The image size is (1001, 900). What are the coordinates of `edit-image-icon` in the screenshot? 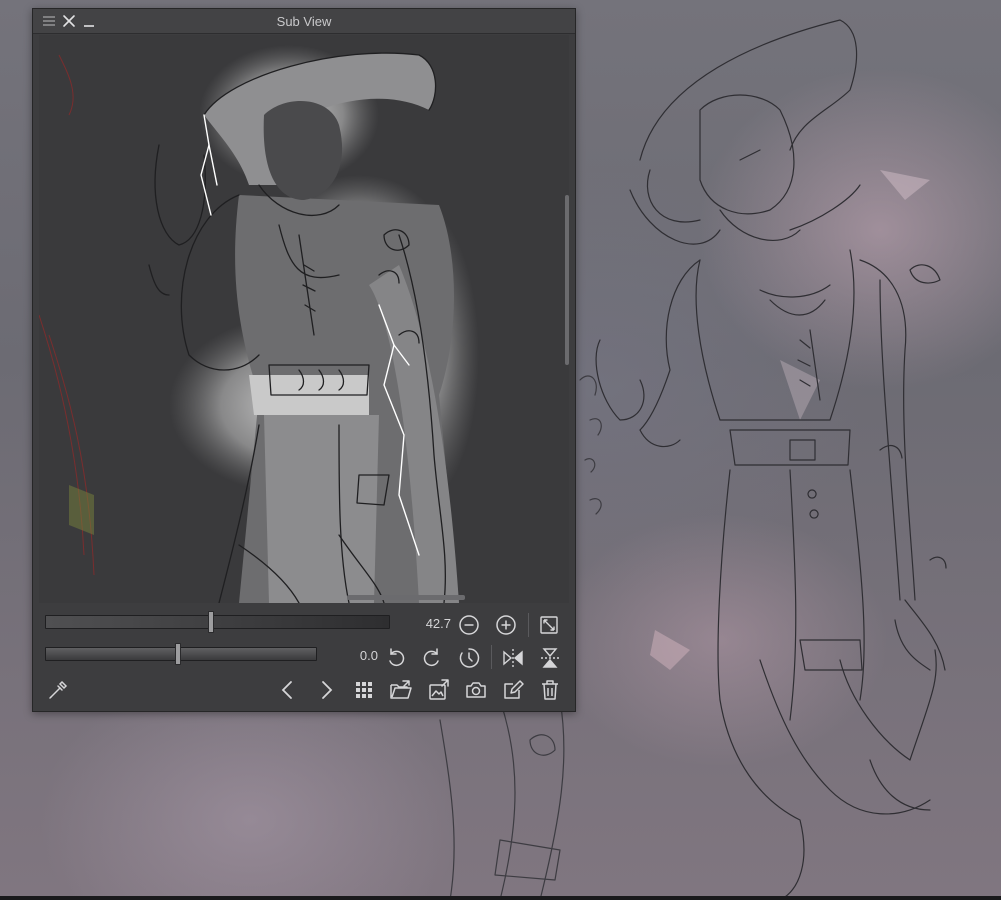 It's located at (513, 690).